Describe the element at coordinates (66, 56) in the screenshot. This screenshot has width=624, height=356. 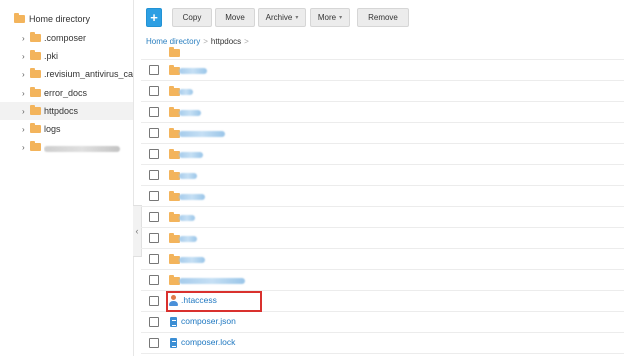
I see `sidebar-item-pki: › .pki` at that location.